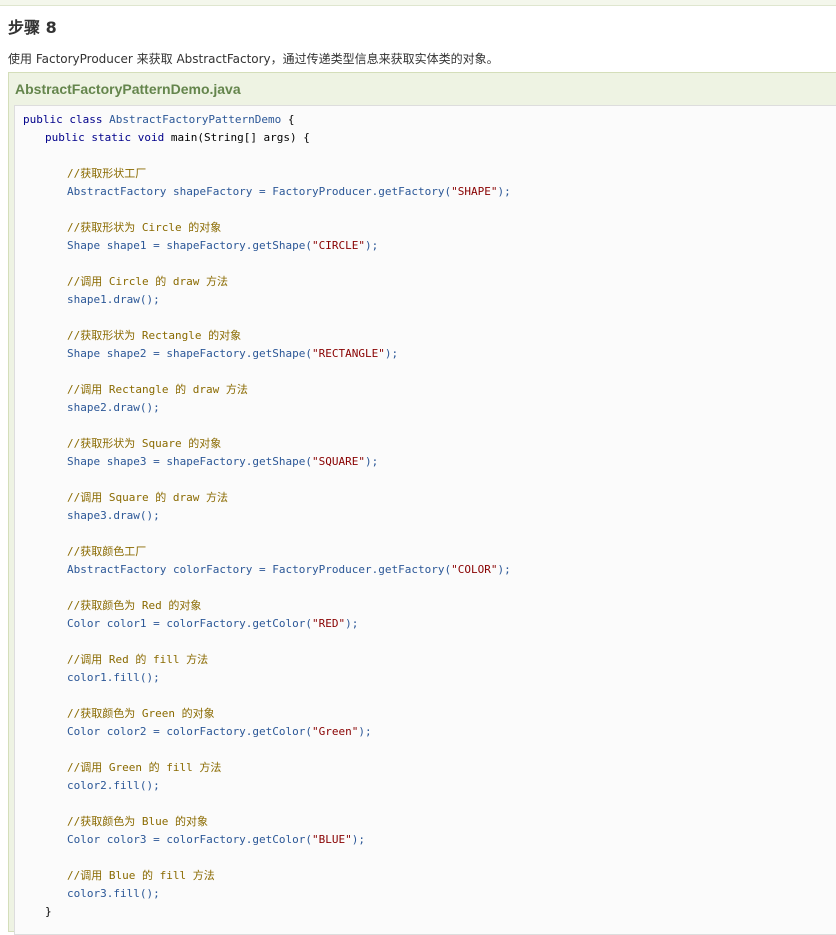  I want to click on code-token: //调用 Blue 的 fill 方法, so click(141, 875).